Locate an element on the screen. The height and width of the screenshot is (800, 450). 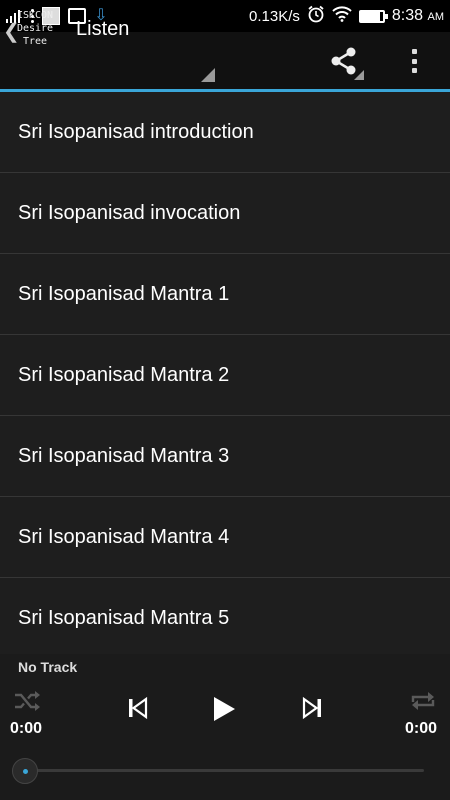
previous-icon is located at coordinates (138, 708).